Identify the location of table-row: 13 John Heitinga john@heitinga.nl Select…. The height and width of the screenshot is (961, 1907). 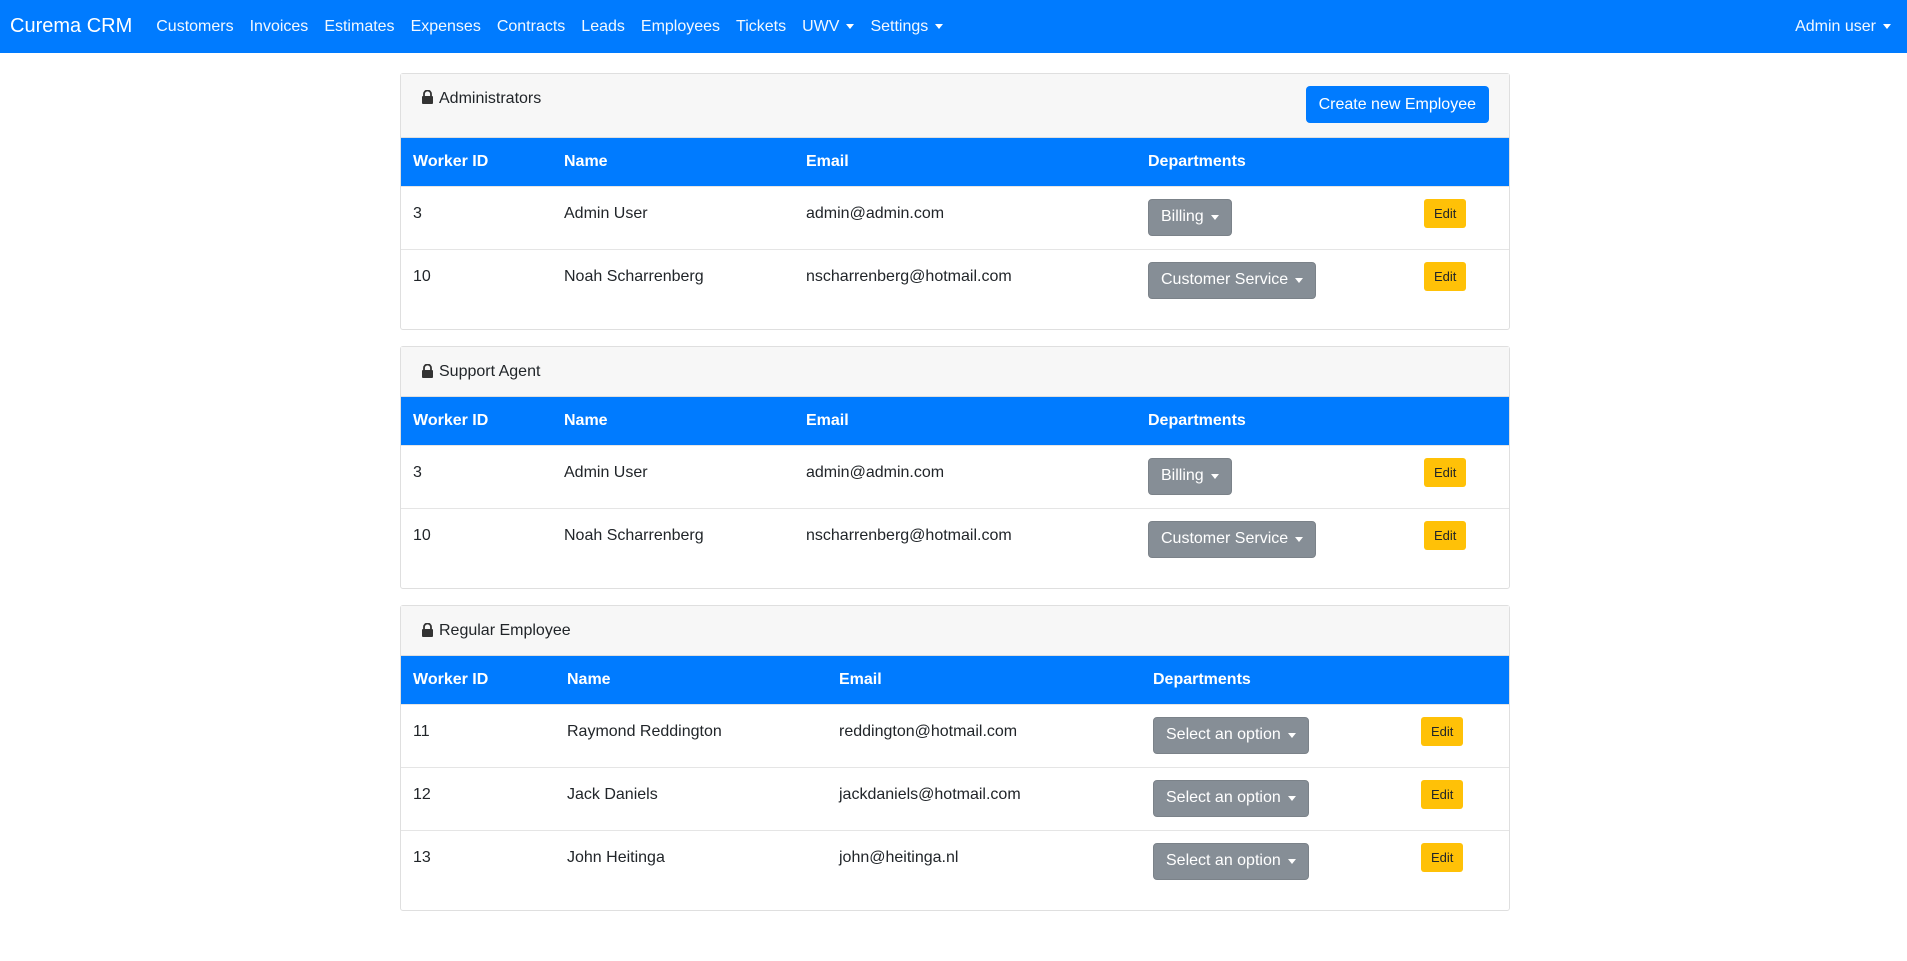
(955, 861).